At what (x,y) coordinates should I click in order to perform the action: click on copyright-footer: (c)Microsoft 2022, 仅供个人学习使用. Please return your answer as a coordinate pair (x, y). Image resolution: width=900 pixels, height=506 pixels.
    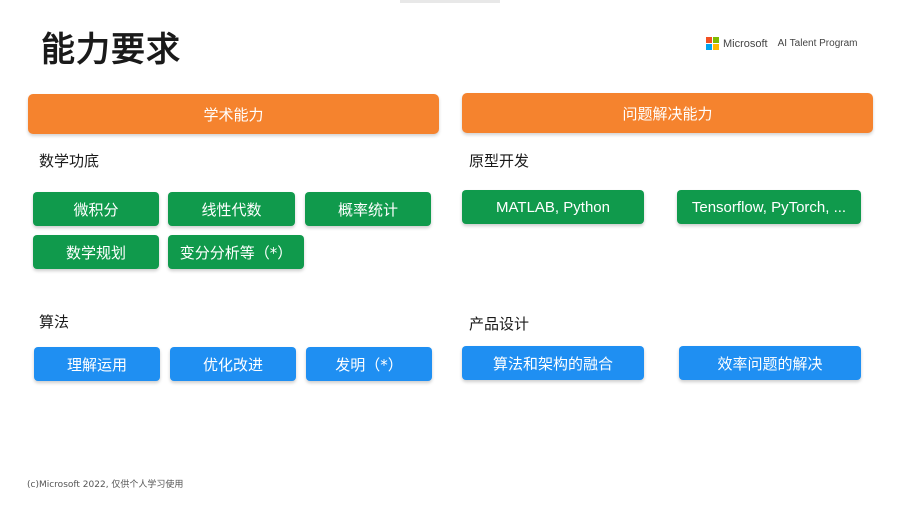
    Looking at the image, I should click on (105, 485).